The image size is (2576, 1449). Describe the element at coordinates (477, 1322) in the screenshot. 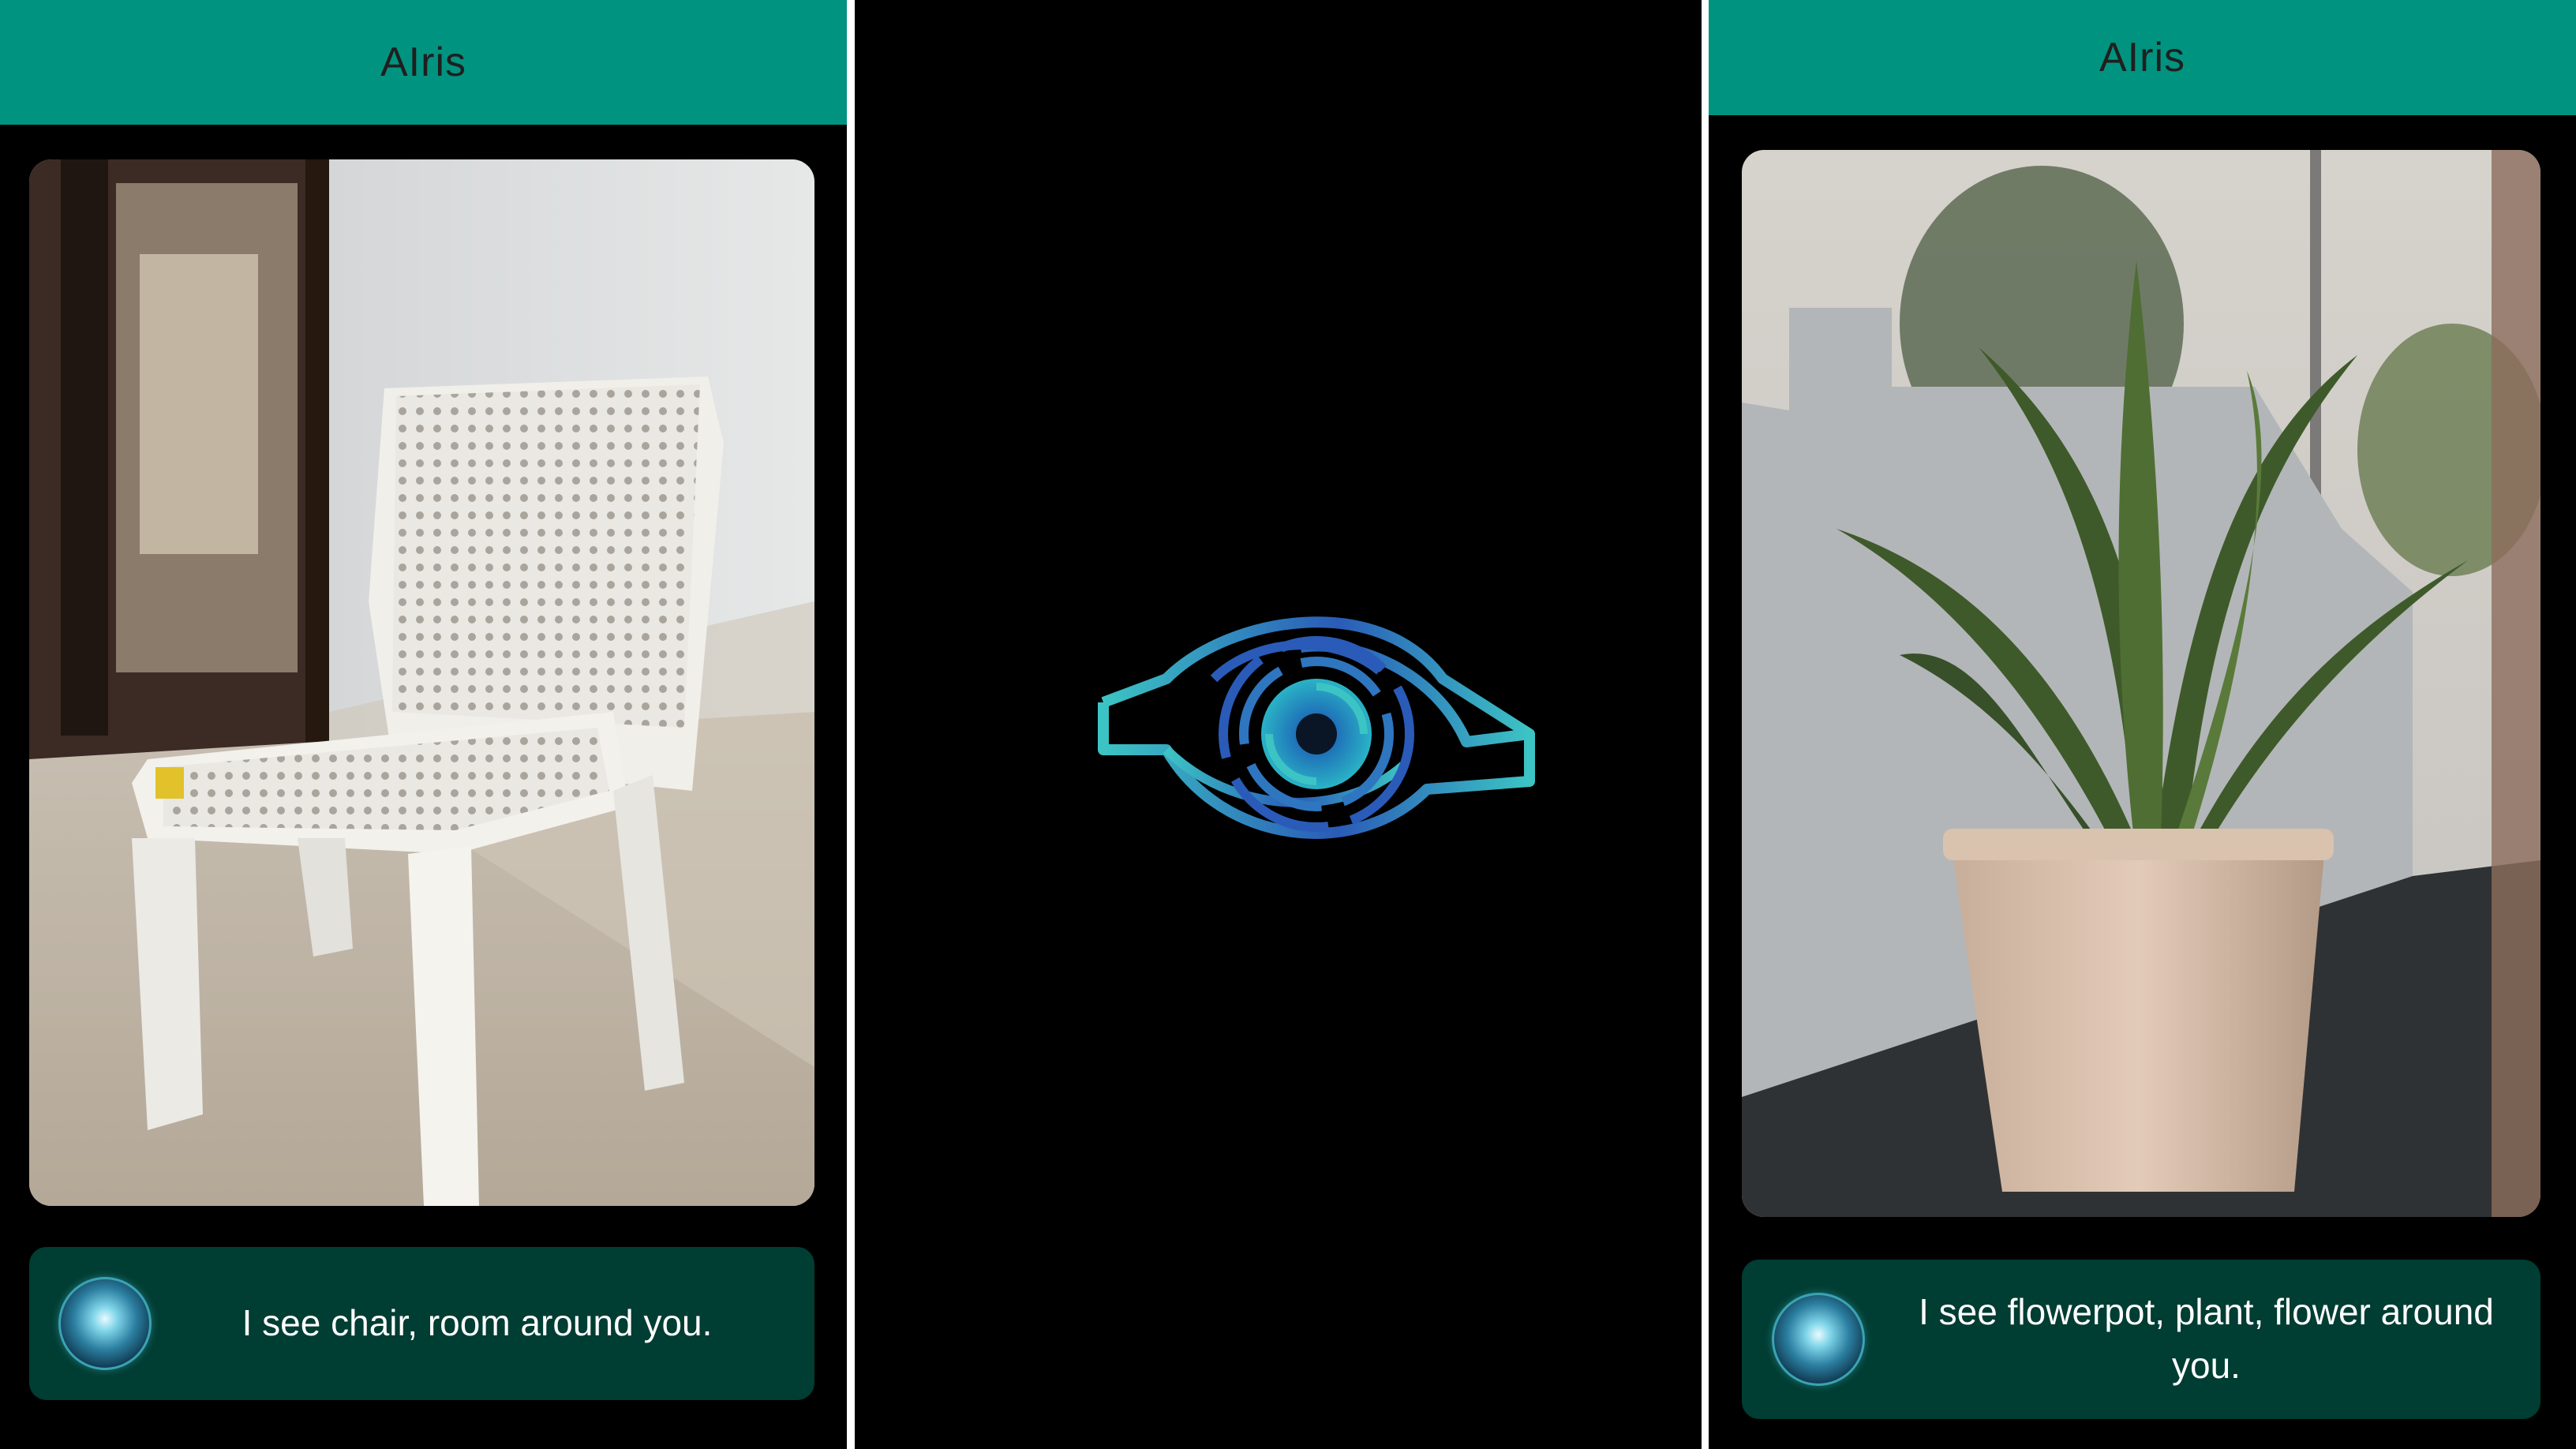

I see `detection-caption: I see chair, room around you.` at that location.